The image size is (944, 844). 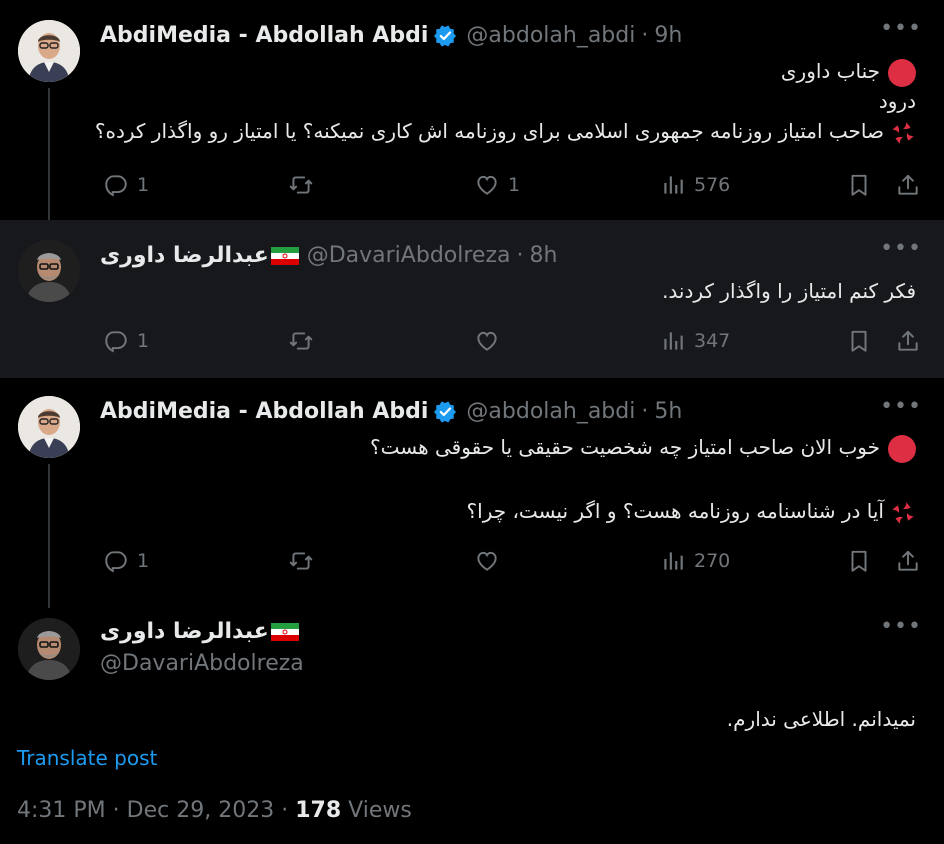 What do you see at coordinates (668, 412) in the screenshot?
I see `timestamp: 5h` at bounding box center [668, 412].